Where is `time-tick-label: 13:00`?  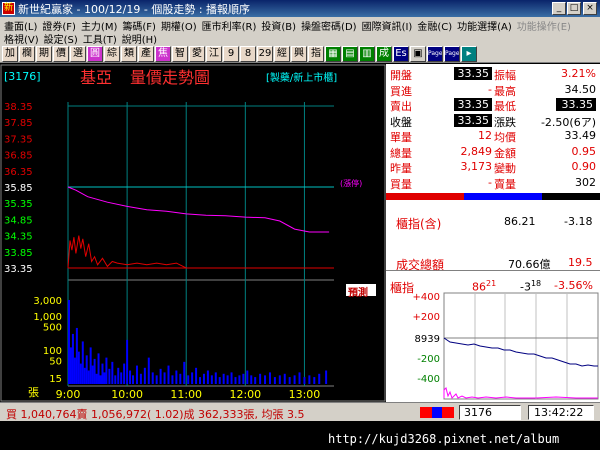
time-tick-label: 13:00 is located at coordinates (305, 394).